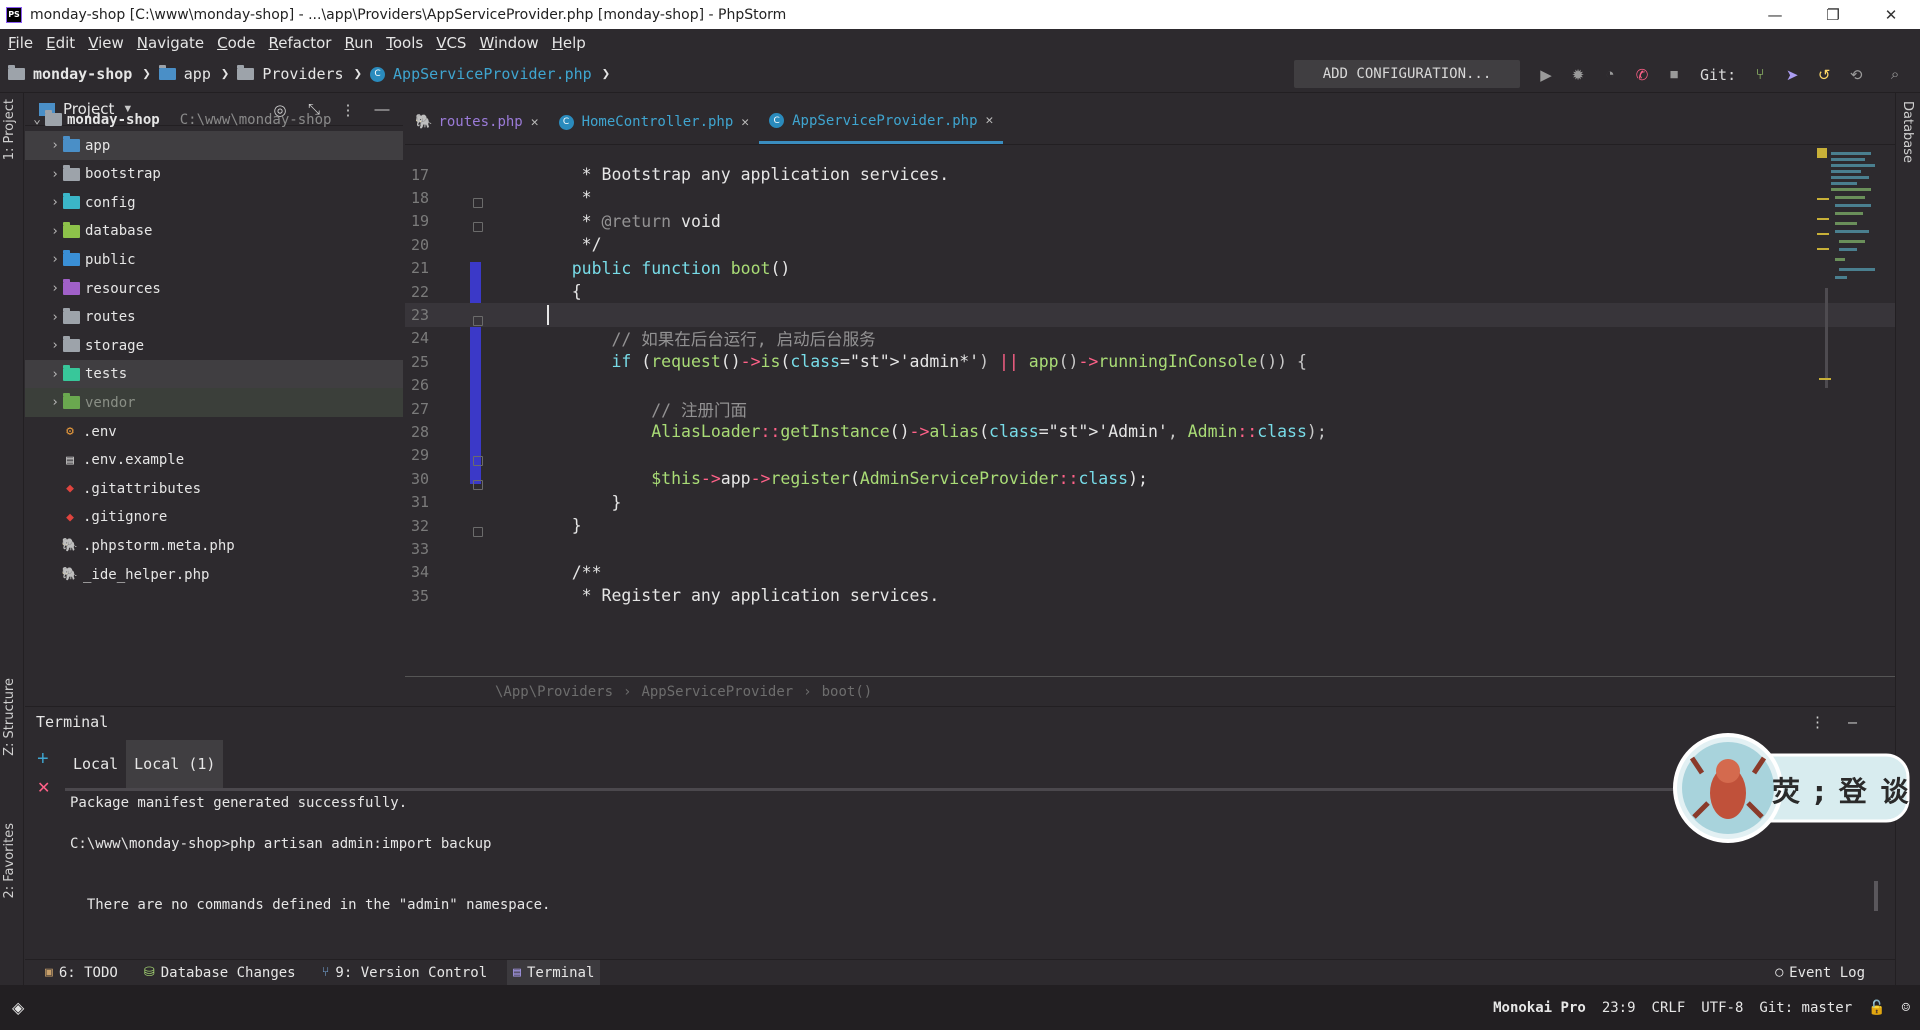 The width and height of the screenshot is (1920, 1030). I want to click on restore-button: ❐, so click(1833, 14).